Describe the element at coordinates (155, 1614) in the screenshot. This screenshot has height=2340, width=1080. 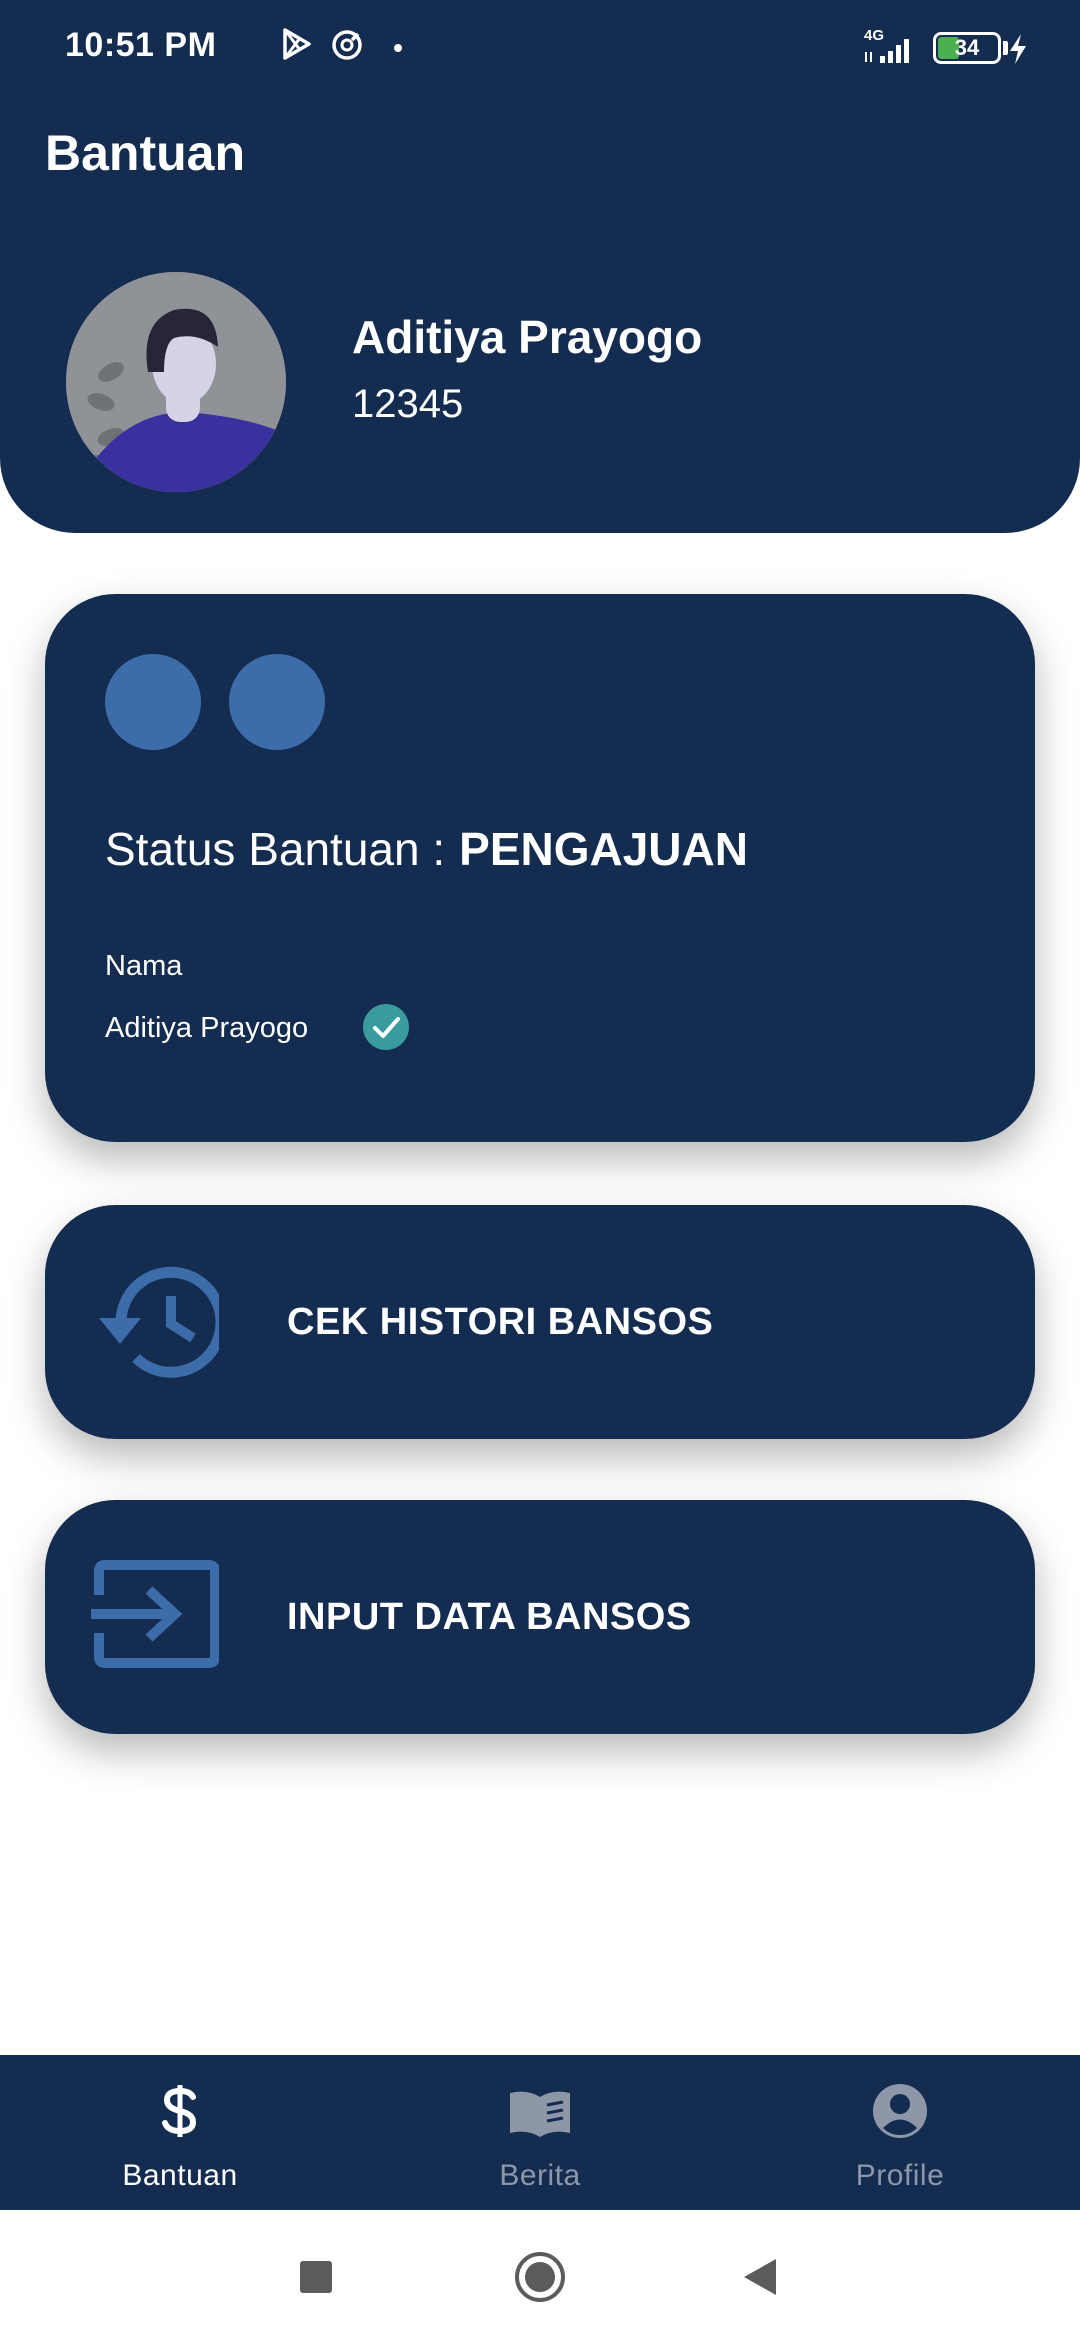
I see `input-icon` at that location.